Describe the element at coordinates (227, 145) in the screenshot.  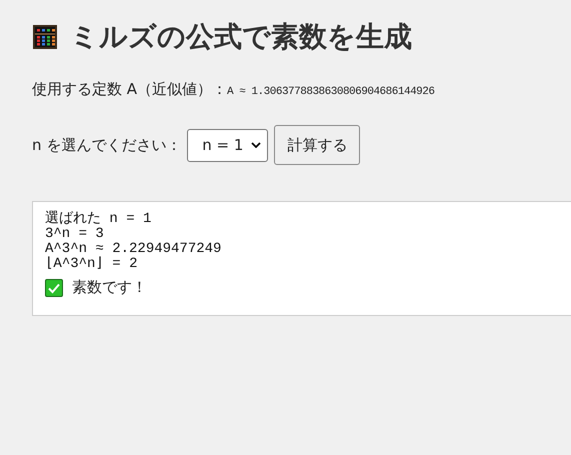
I see `n-select: n = 1` at that location.